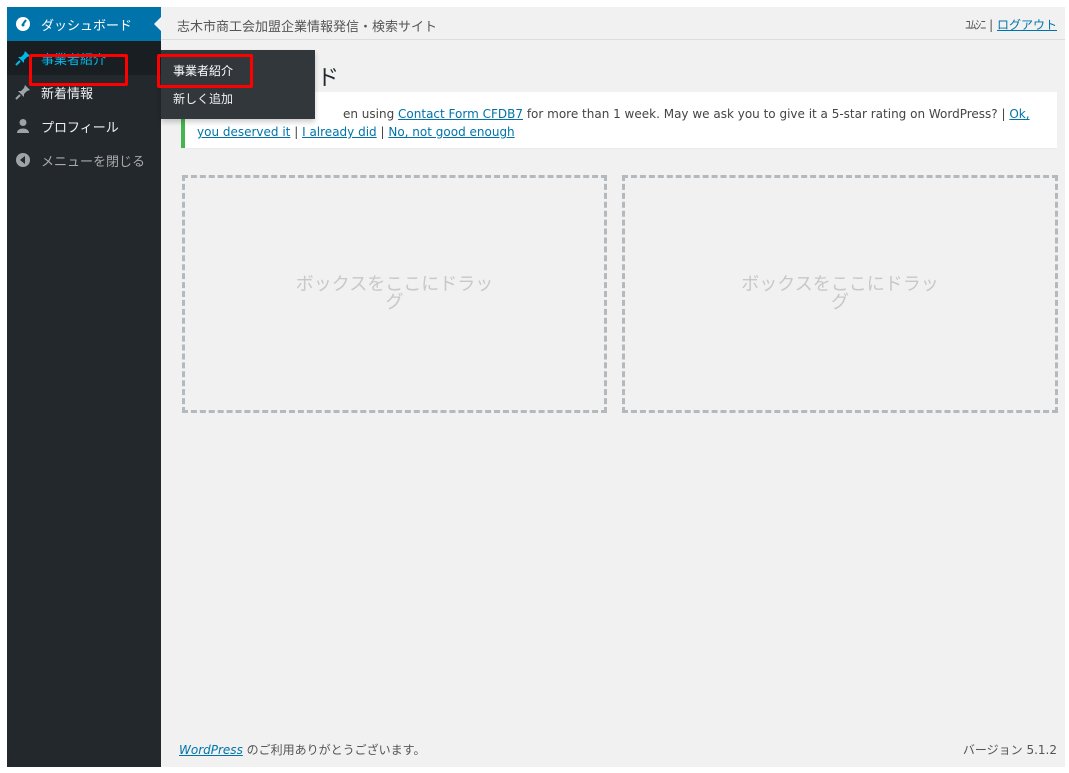 The image size is (1069, 773). I want to click on collapse-icon, so click(23, 160).